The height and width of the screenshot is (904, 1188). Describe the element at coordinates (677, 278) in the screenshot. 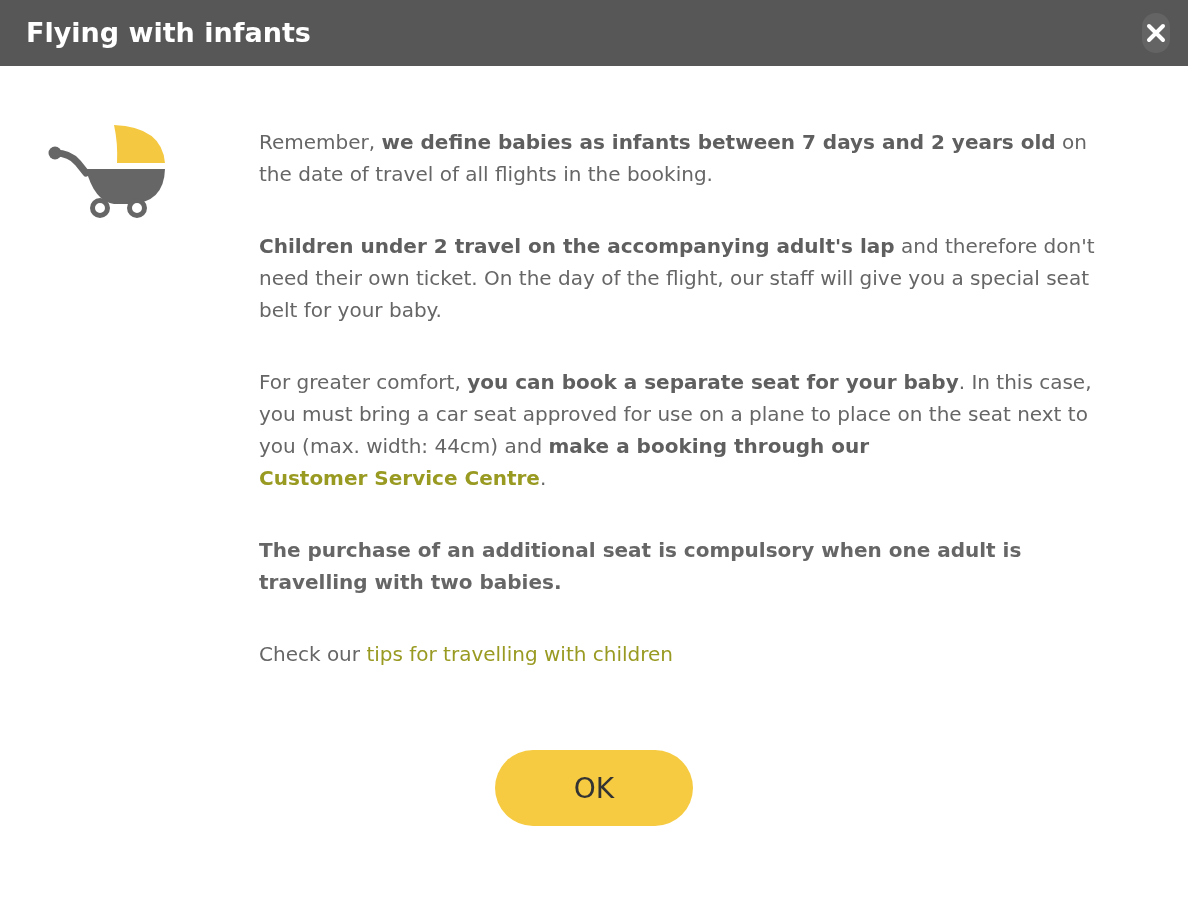

I see `paragraph: Children under 2 travel on the accompanying adult's lap and therefore don't need their own ticket. On the day of the flight, our staff will give you a special seat belt for your baby.` at that location.